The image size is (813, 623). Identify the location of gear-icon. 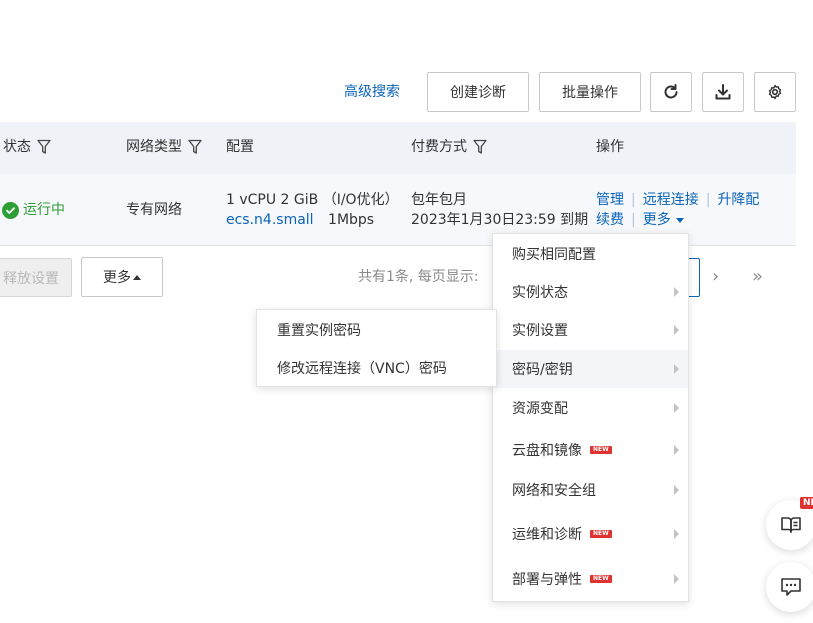
(775, 92).